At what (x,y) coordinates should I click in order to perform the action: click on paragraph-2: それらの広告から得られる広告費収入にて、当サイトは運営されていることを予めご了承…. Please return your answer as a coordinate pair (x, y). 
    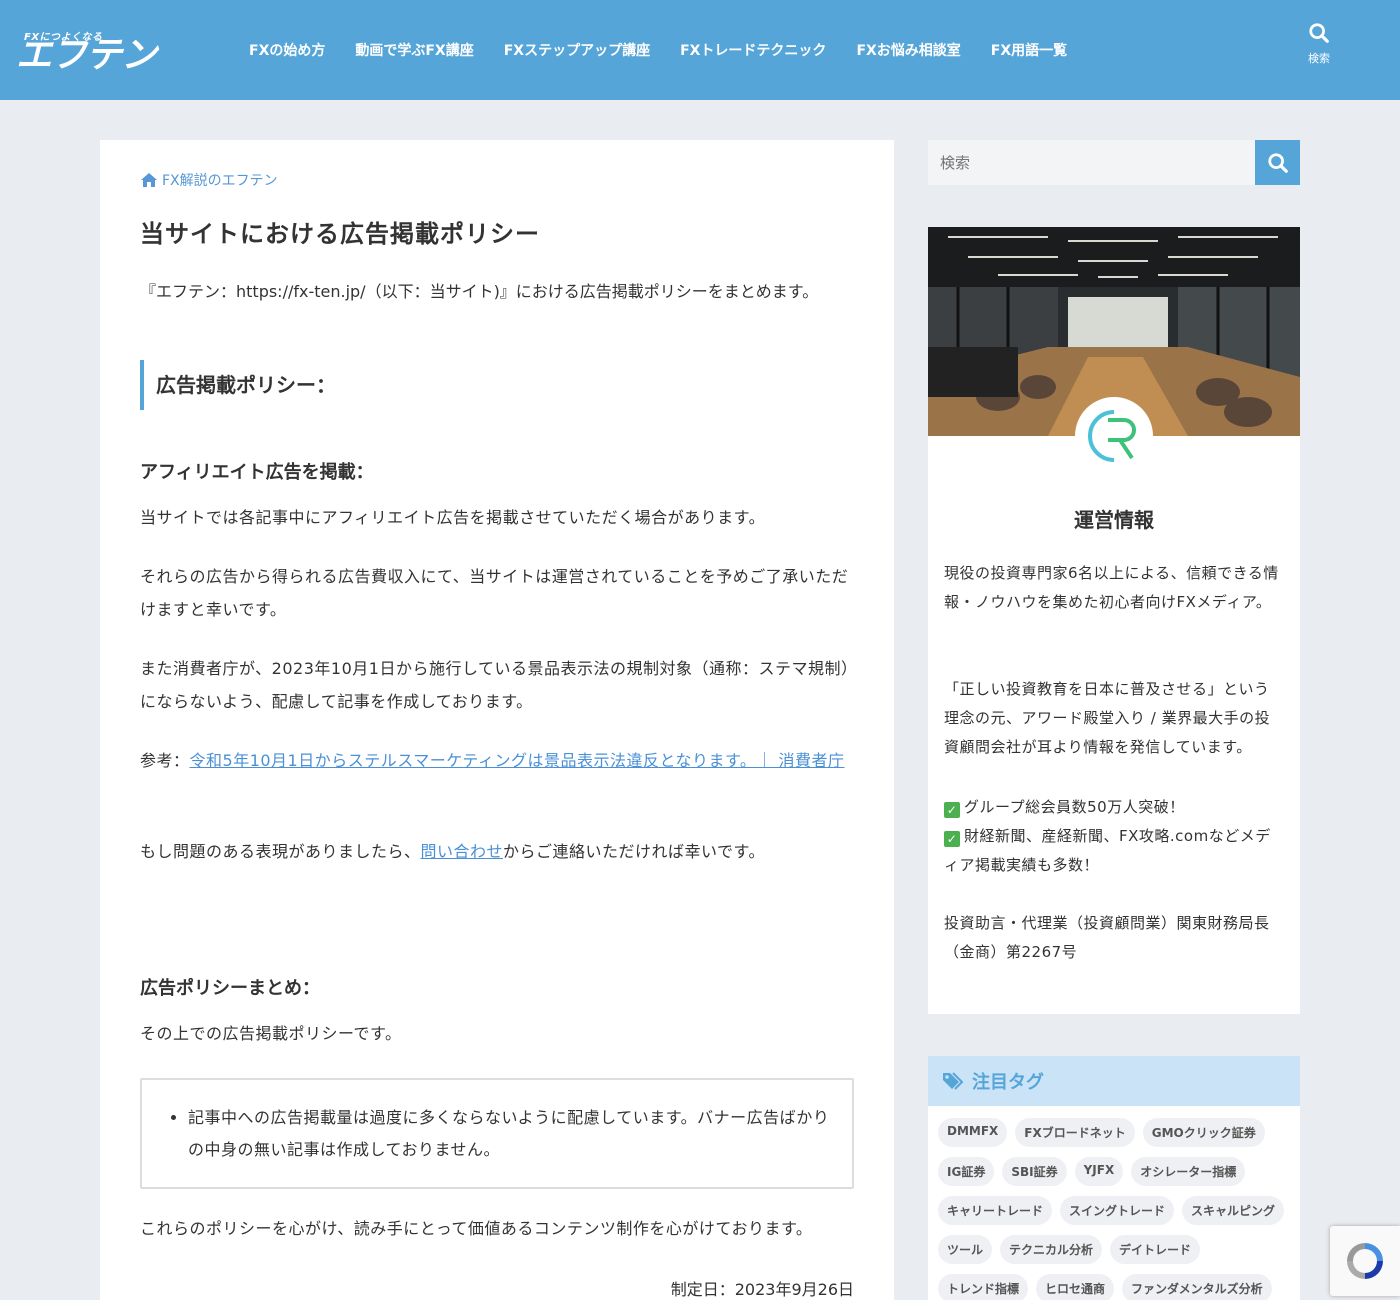
    Looking at the image, I should click on (494, 593).